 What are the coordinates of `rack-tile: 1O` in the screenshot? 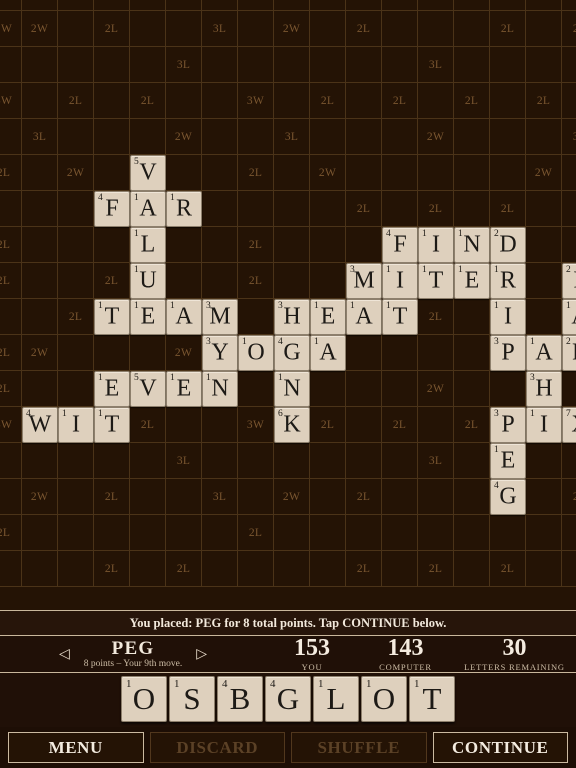 It's located at (144, 699).